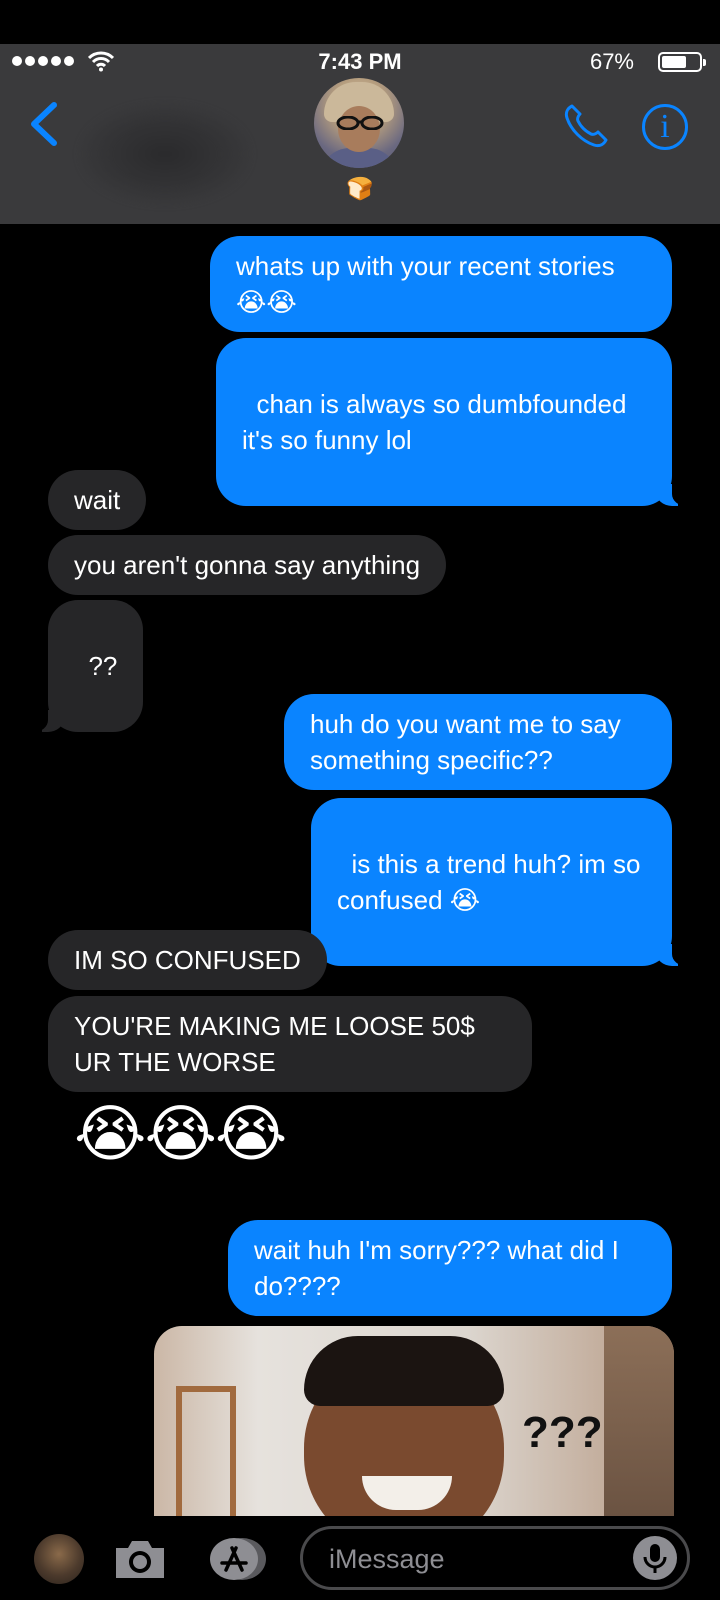  What do you see at coordinates (665, 127) in the screenshot?
I see `info-icon: i` at bounding box center [665, 127].